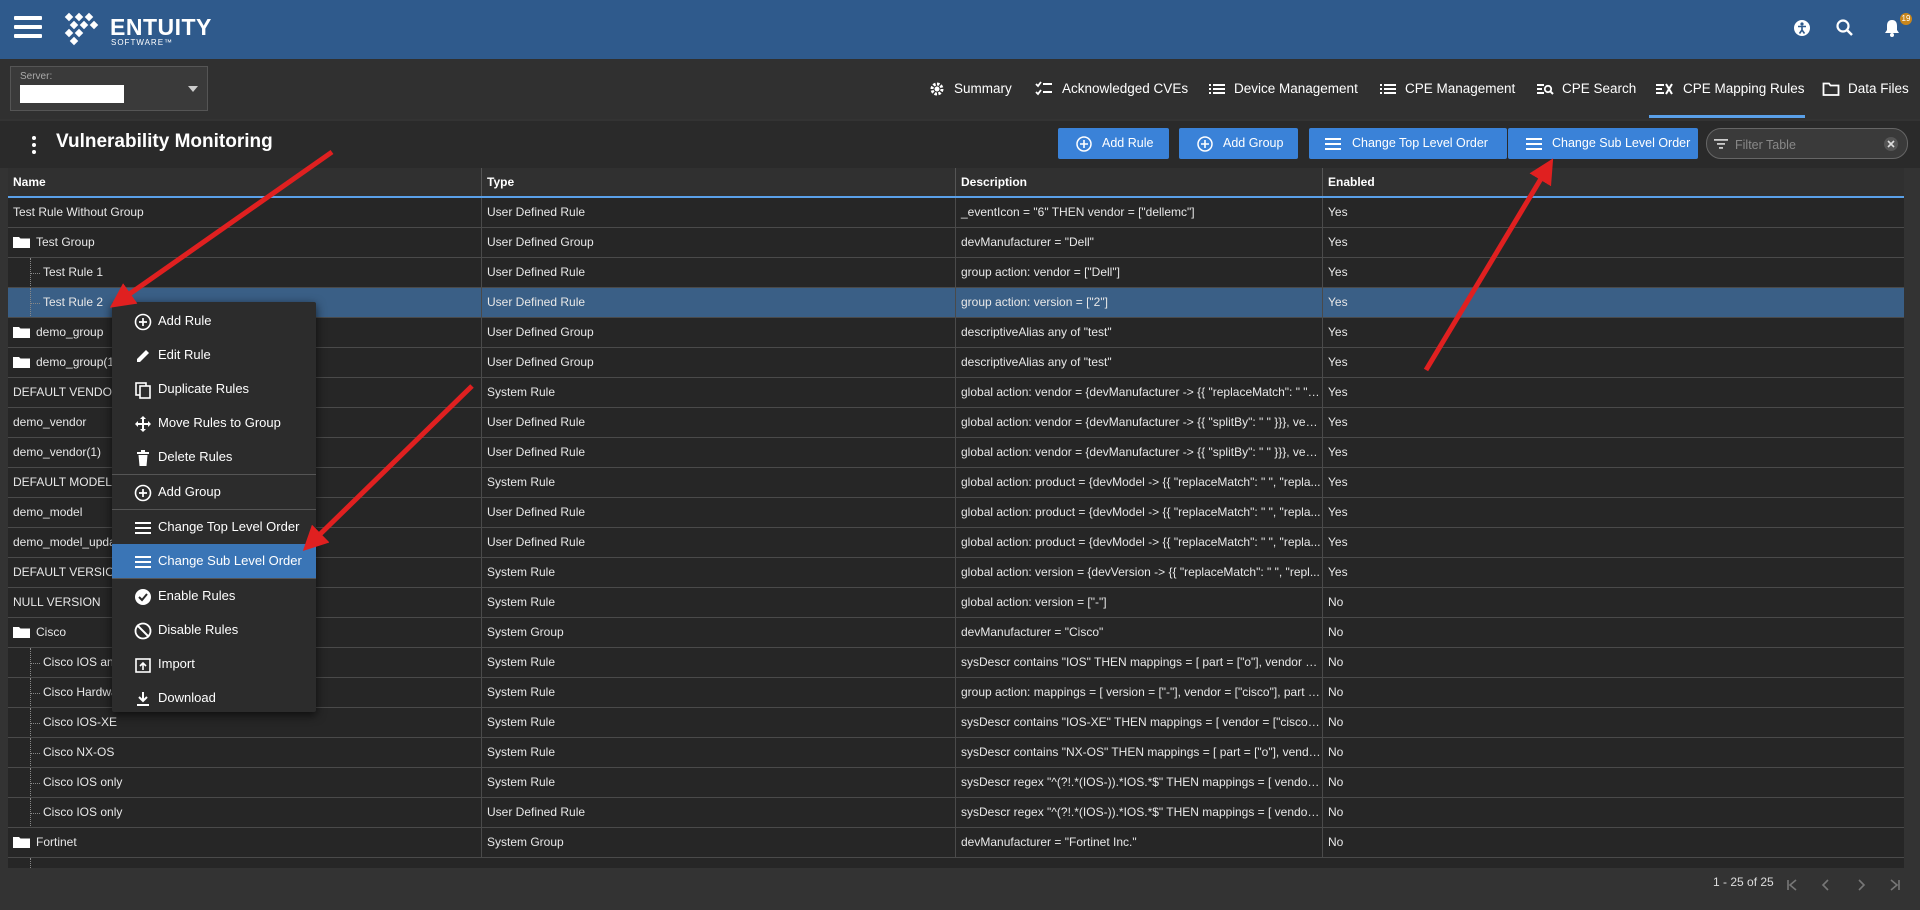 The image size is (1920, 910). What do you see at coordinates (1613, 182) in the screenshot?
I see `column-header-enabled: Enabled` at bounding box center [1613, 182].